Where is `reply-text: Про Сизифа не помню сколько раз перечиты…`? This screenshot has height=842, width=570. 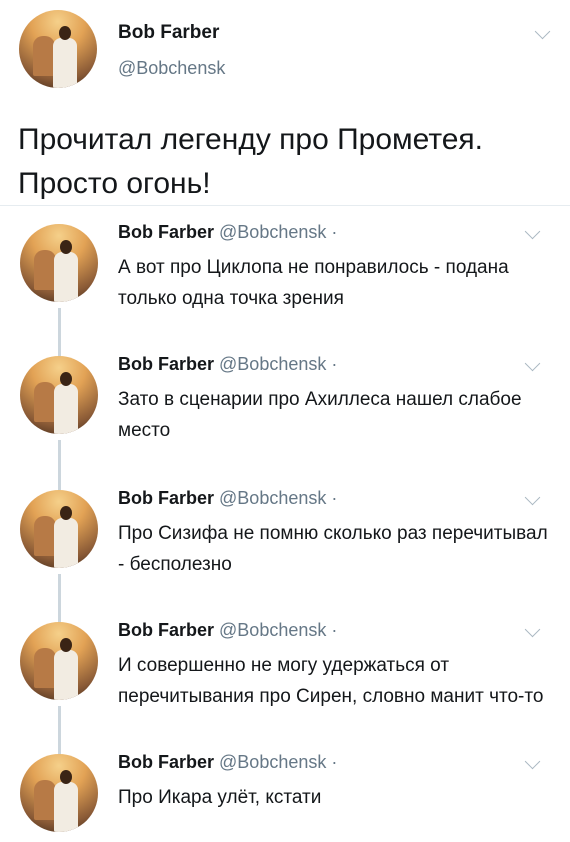 reply-text: Про Сизифа не помню сколько раз перечиты… is located at coordinates (333, 549).